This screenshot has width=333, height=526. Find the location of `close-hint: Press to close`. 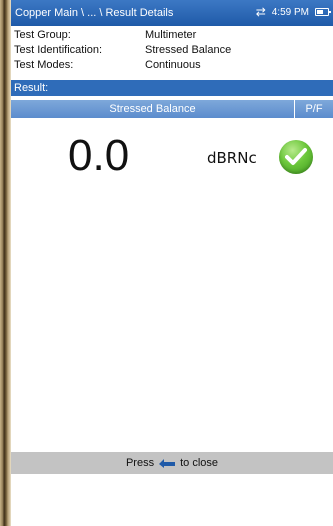

close-hint: Press to close is located at coordinates (172, 463).